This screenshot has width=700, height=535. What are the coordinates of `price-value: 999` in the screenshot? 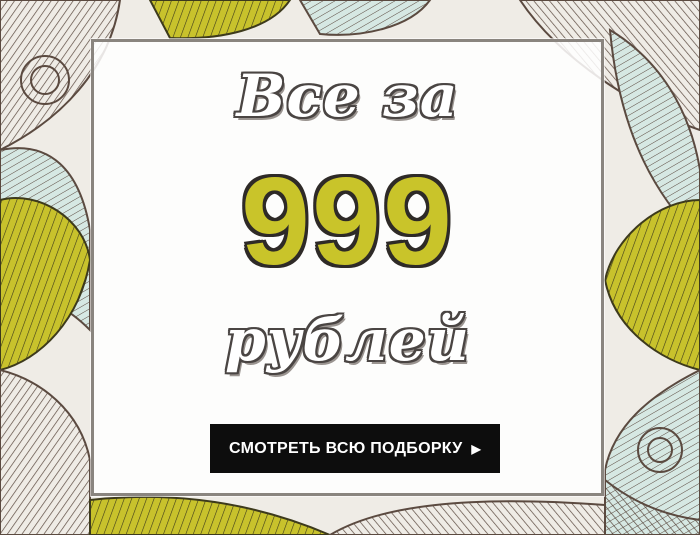 It's located at (347, 222).